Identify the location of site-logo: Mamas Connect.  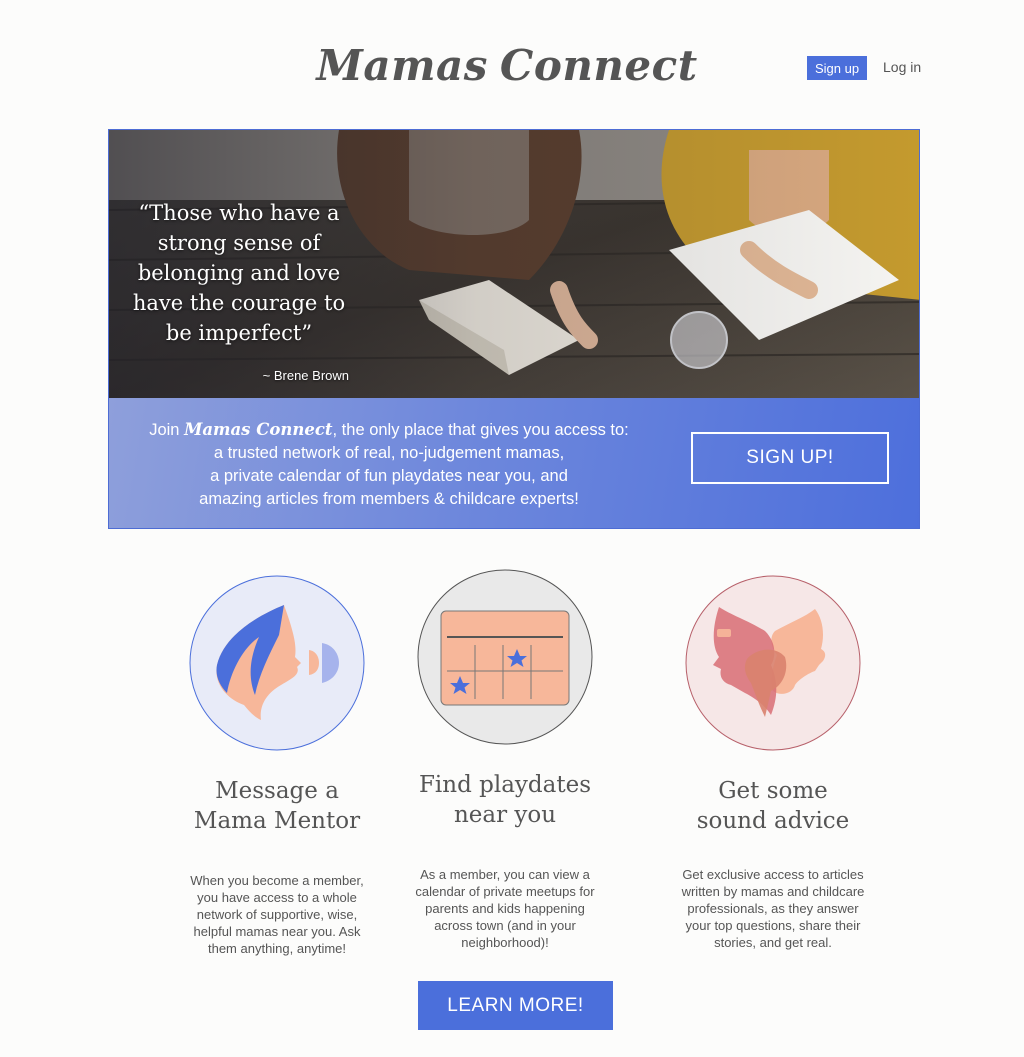
(506, 65).